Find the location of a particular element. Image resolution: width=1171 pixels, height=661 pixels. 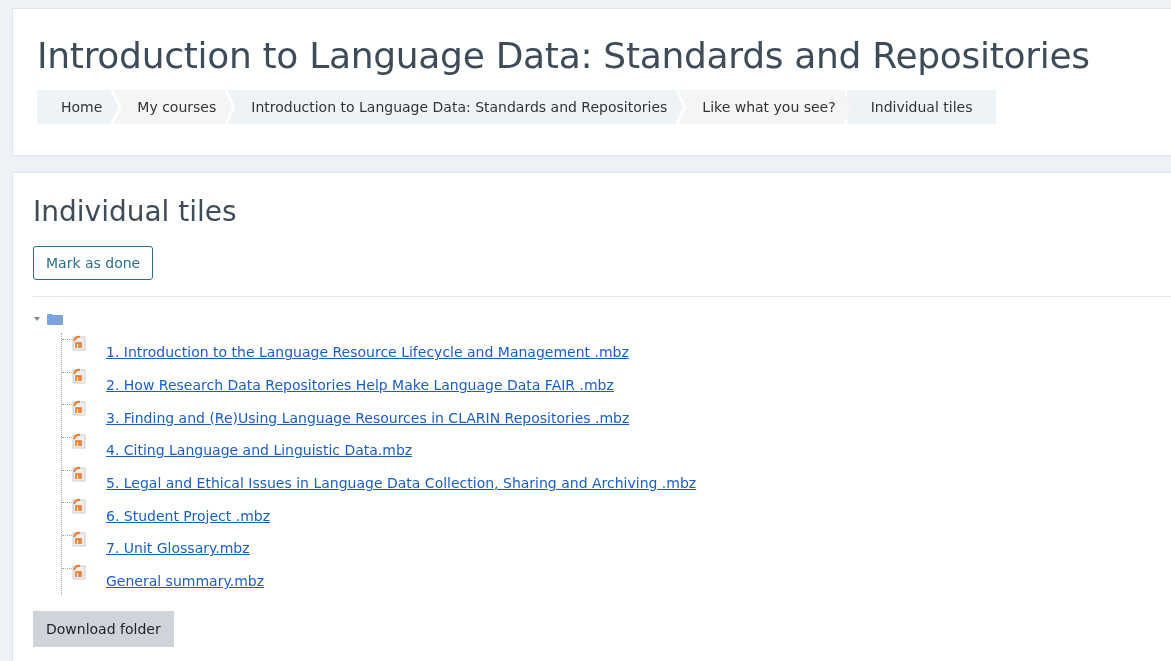

file-link: 4. Citing Language and Linguistic Data.mbz is located at coordinates (259, 450).